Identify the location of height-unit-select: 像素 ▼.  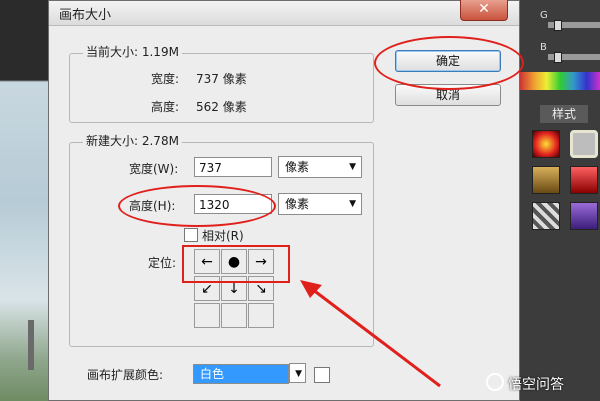
(320, 204).